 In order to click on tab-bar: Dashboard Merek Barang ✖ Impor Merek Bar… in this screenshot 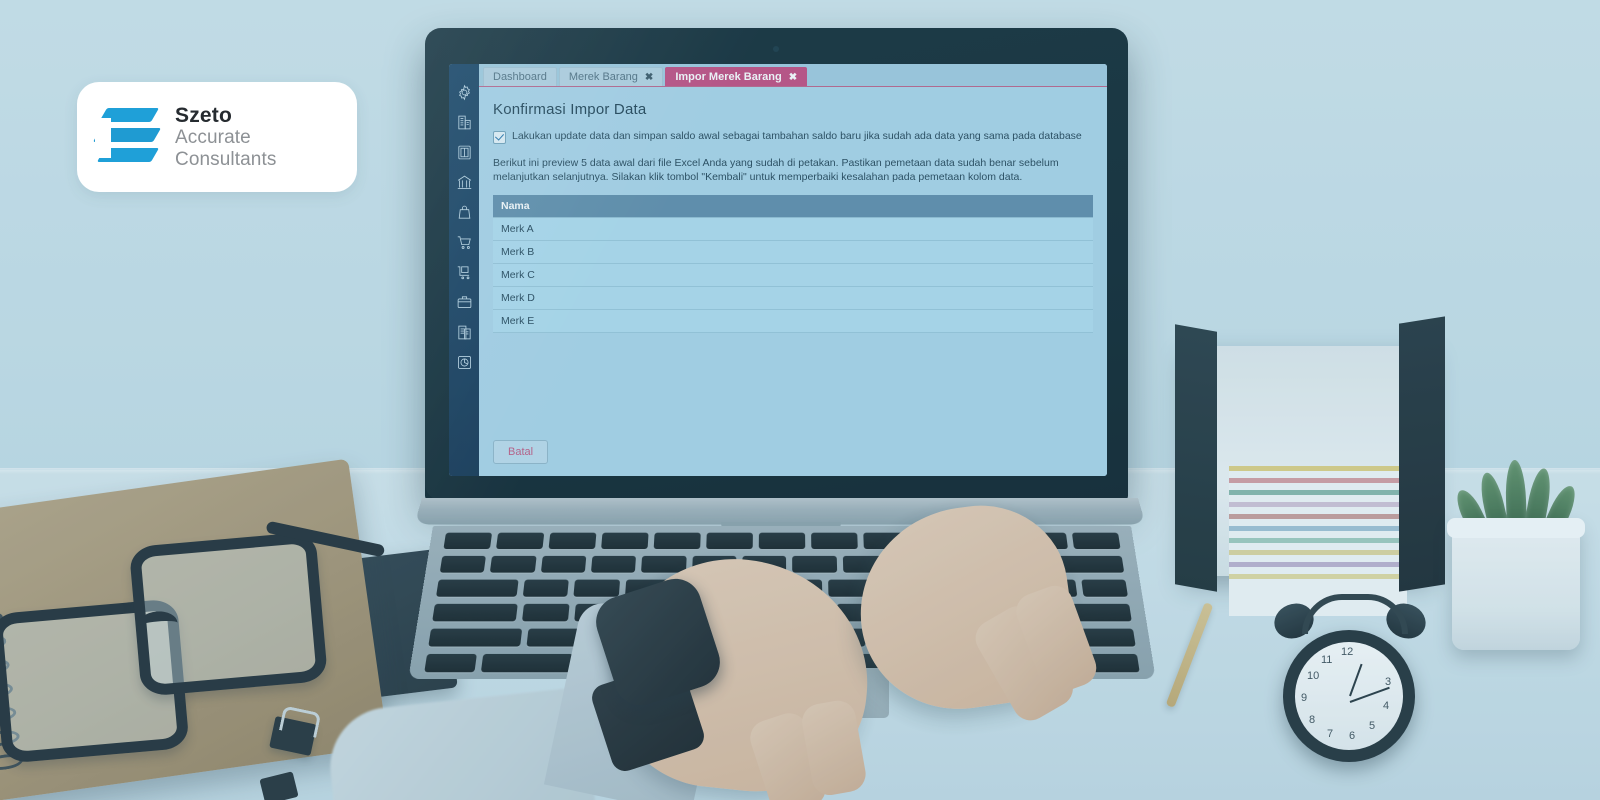, I will do `click(793, 75)`.